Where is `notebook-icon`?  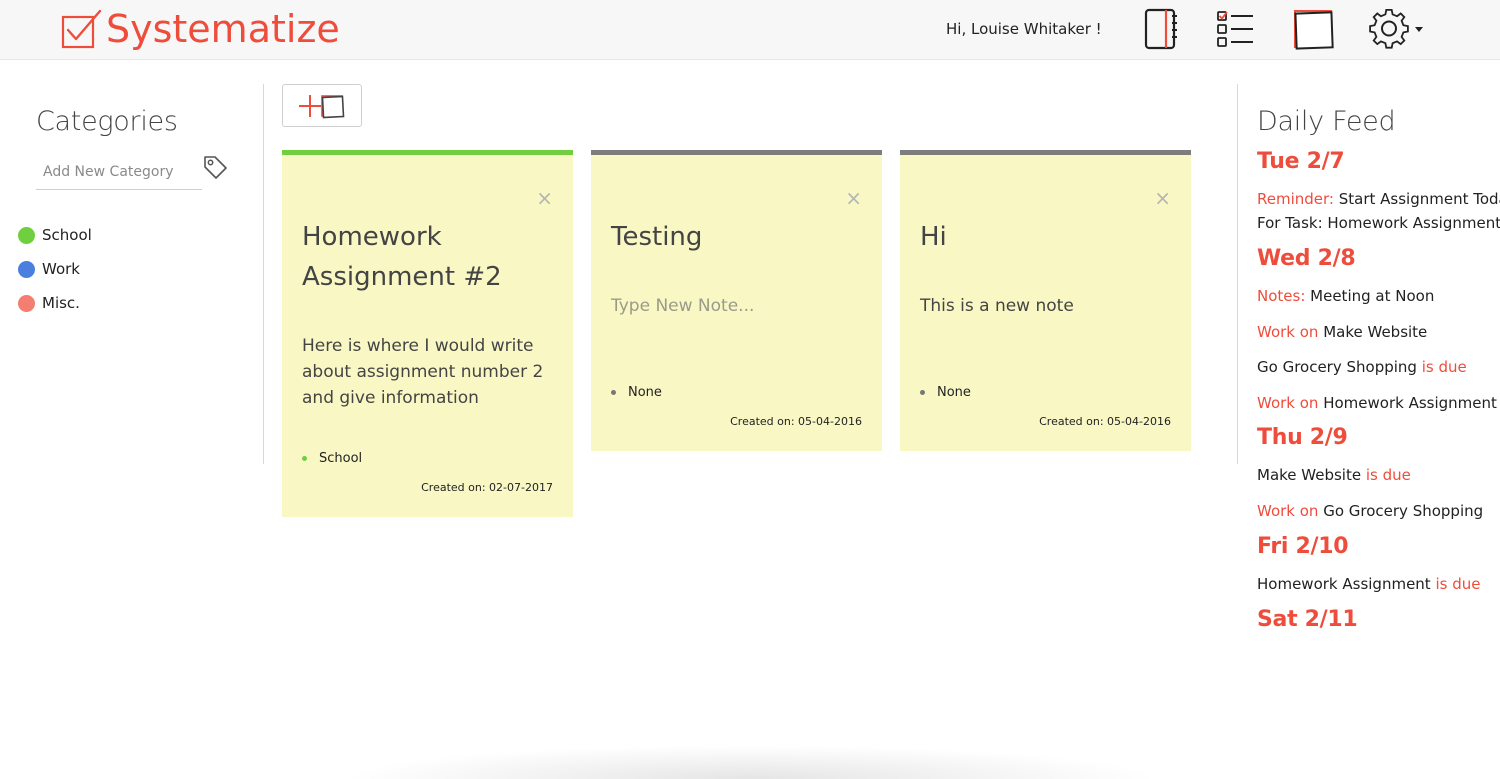
notebook-icon is located at coordinates (1160, 29).